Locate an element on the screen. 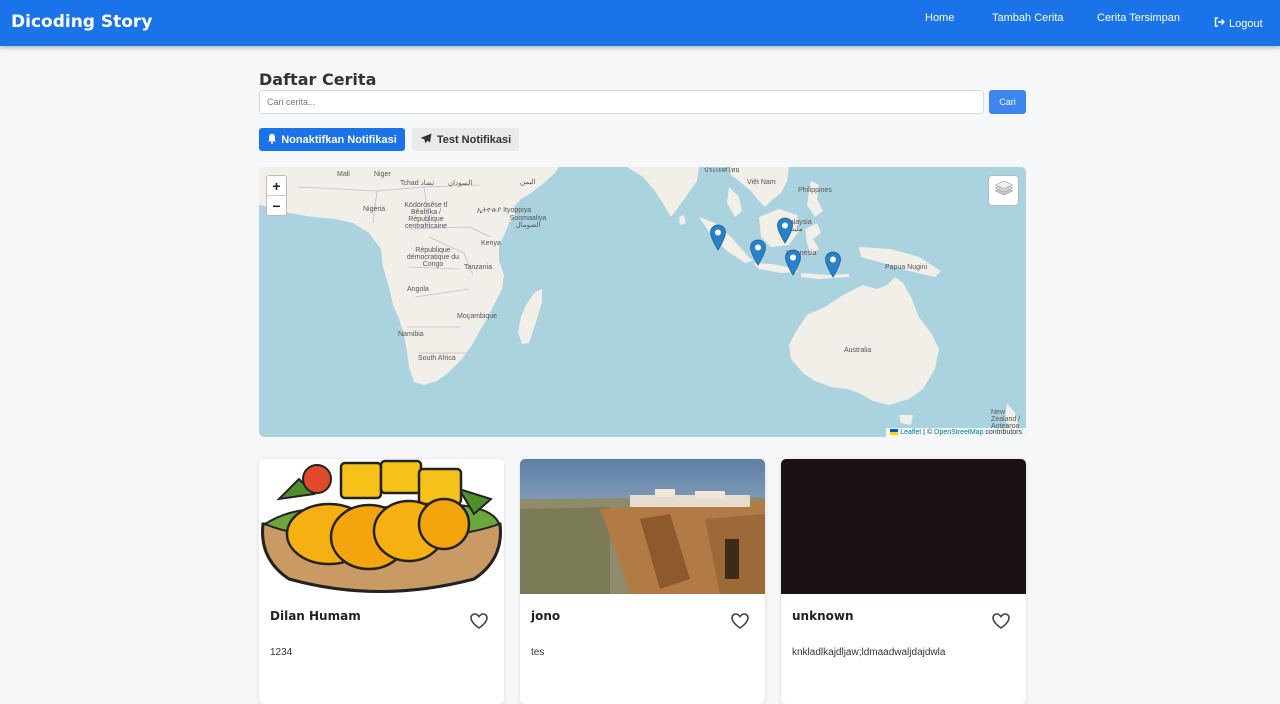 This screenshot has width=1280, height=704. map-label-vietnam: Việt Nam is located at coordinates (761, 182).